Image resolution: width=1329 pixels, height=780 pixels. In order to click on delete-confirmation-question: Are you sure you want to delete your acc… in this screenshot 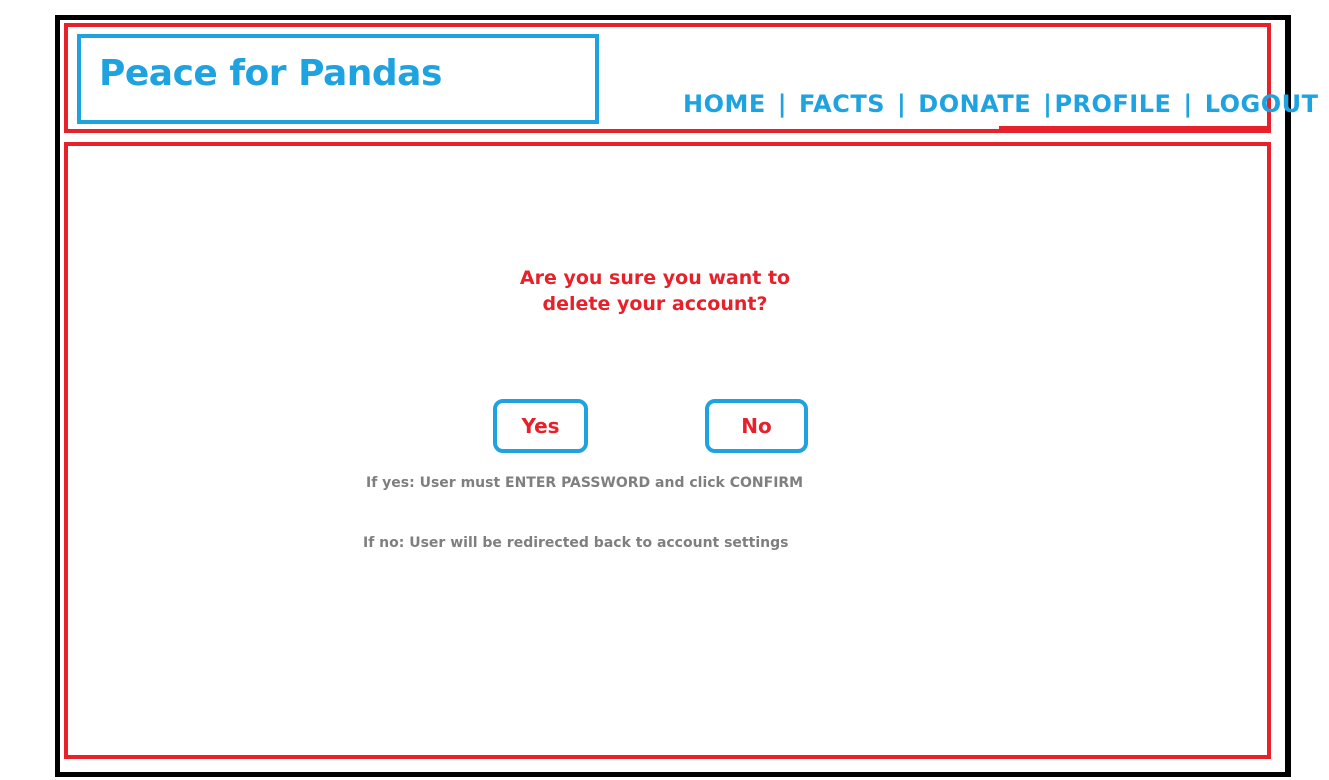, I will do `click(655, 291)`.